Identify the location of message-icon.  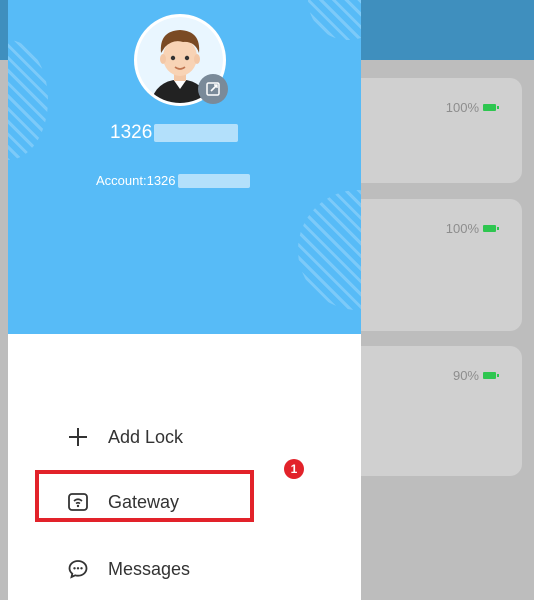
(78, 569).